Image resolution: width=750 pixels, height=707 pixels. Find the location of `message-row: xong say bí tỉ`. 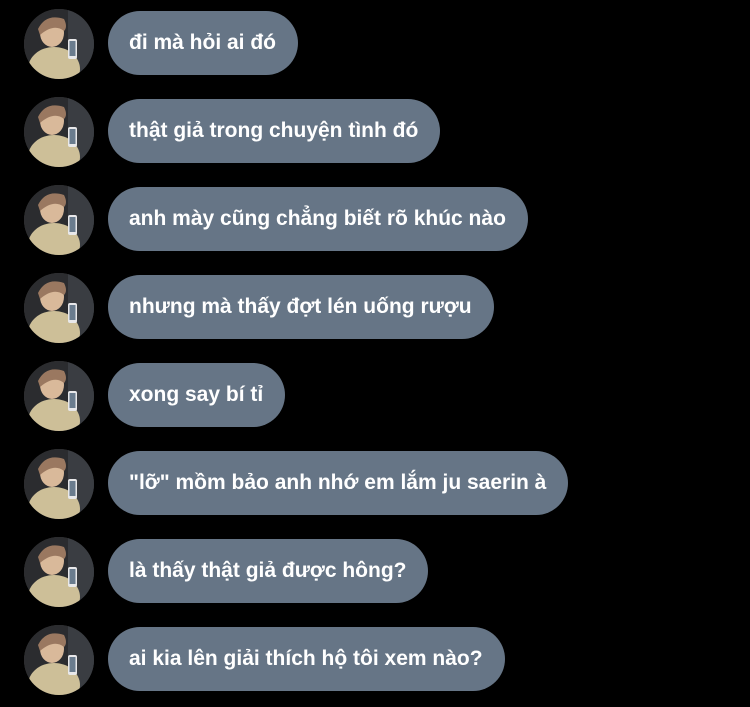

message-row: xong say bí tỉ is located at coordinates (375, 396).